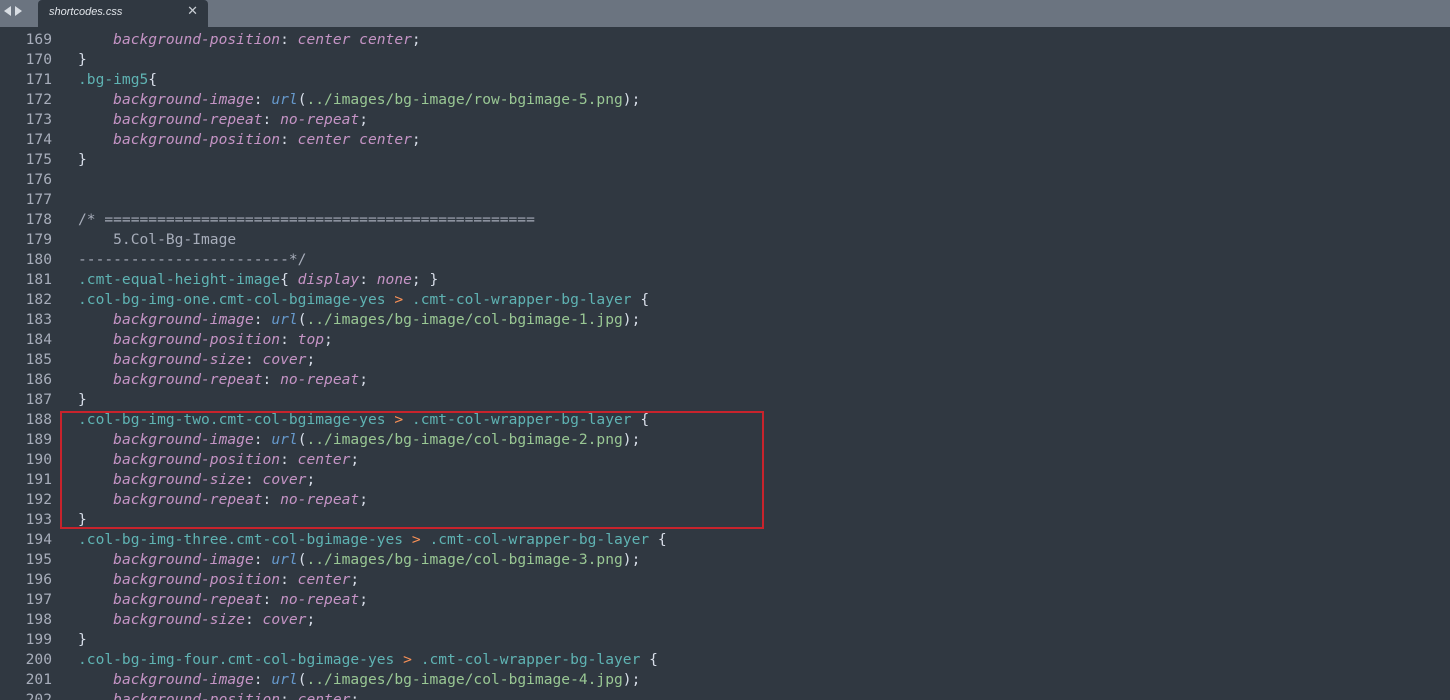 This screenshot has width=1450, height=700. What do you see at coordinates (38, 199) in the screenshot?
I see `line-number: 177` at bounding box center [38, 199].